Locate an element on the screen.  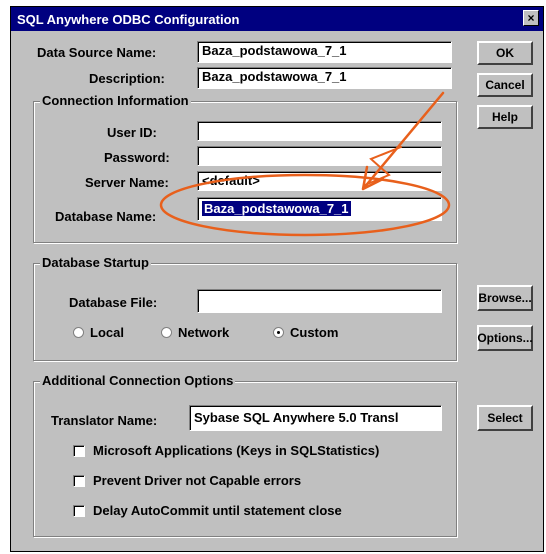
annotation-overlay is located at coordinates (305, 164).